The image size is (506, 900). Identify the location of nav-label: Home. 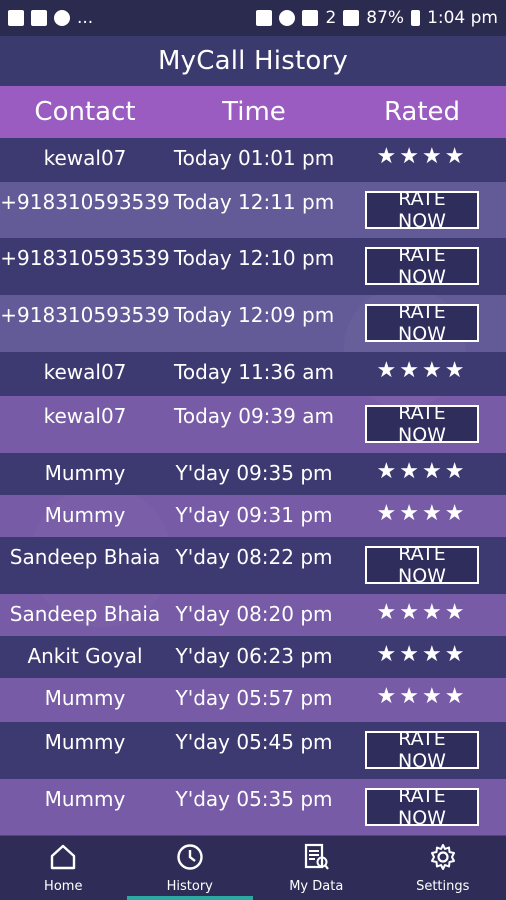
(63, 886).